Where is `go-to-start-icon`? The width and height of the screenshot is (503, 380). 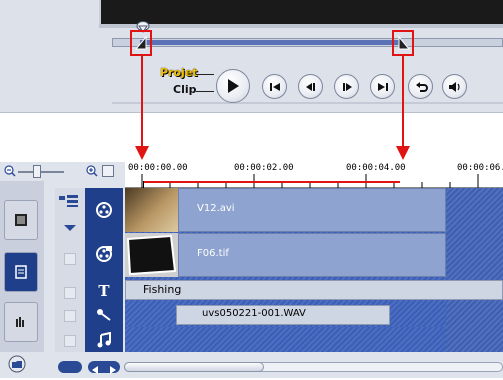 go-to-start-icon is located at coordinates (274, 86).